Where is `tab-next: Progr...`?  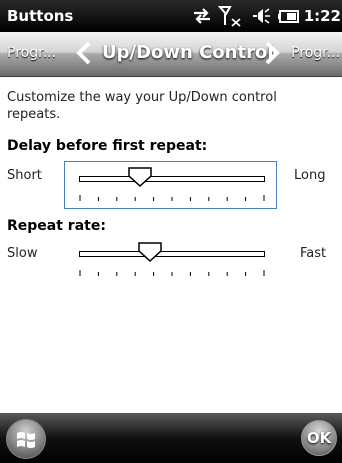 tab-next: Progr... is located at coordinates (315, 53).